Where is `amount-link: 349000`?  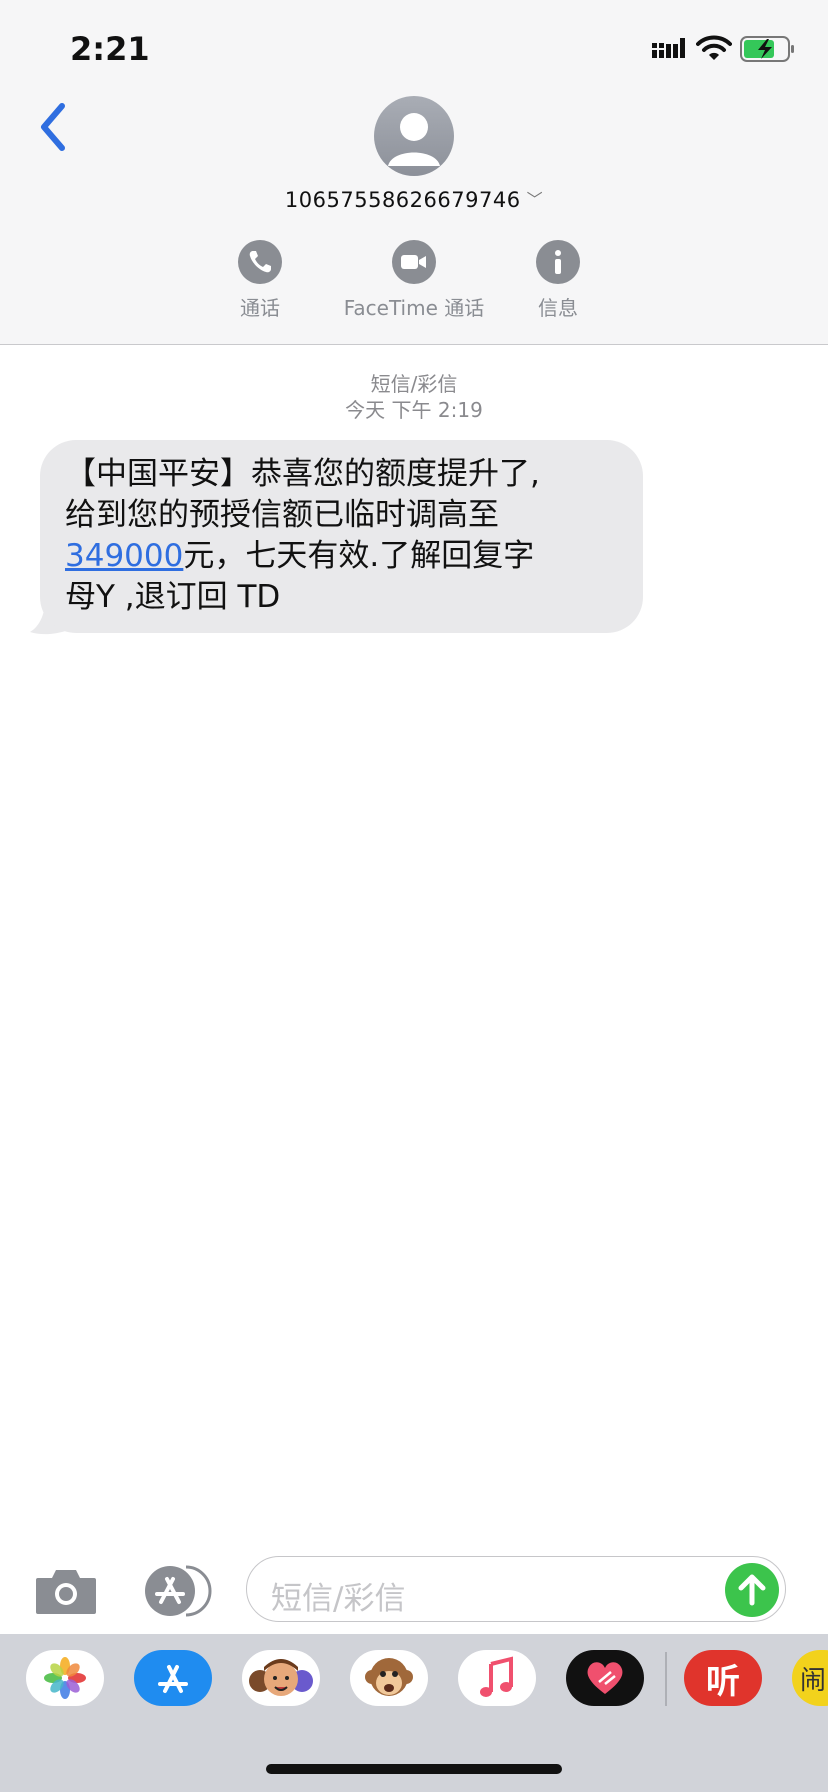
amount-link: 349000 is located at coordinates (124, 556).